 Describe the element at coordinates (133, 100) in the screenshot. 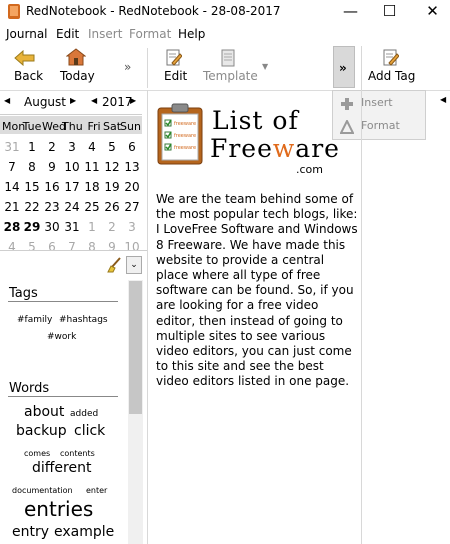

I see `next-year-icon: ▶` at that location.